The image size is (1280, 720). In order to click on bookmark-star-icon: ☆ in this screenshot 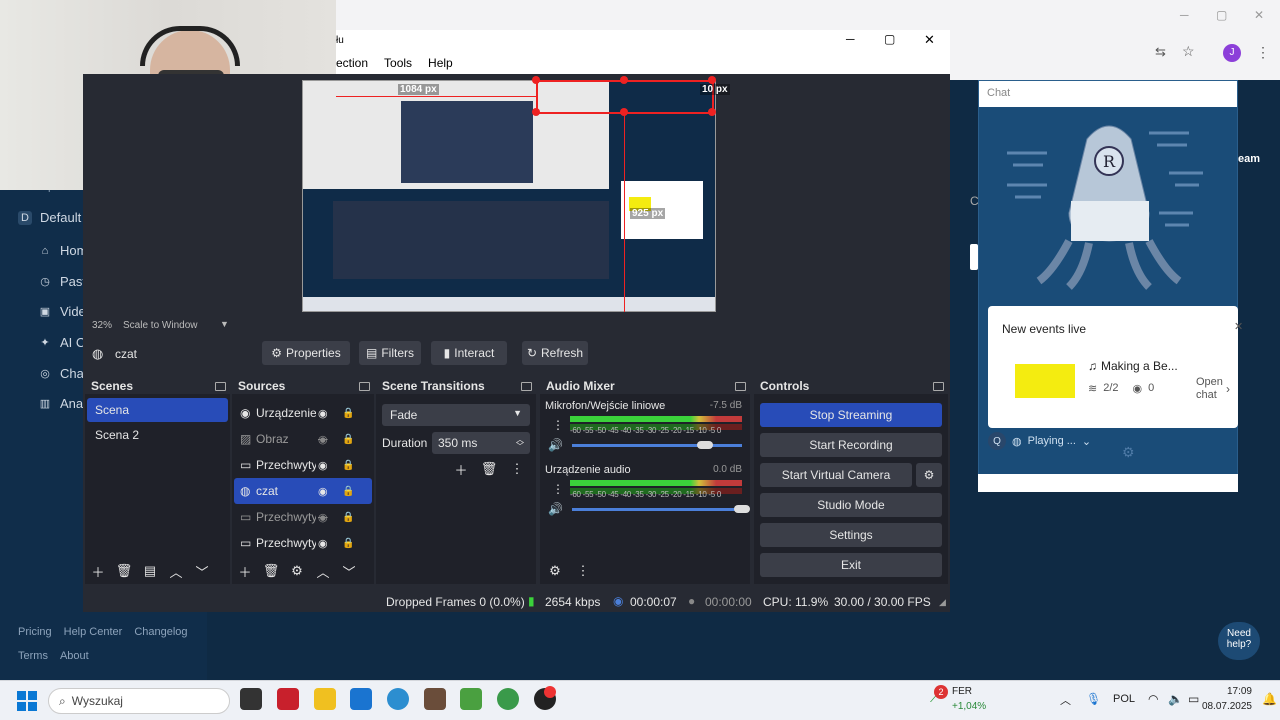, I will do `click(1190, 51)`.